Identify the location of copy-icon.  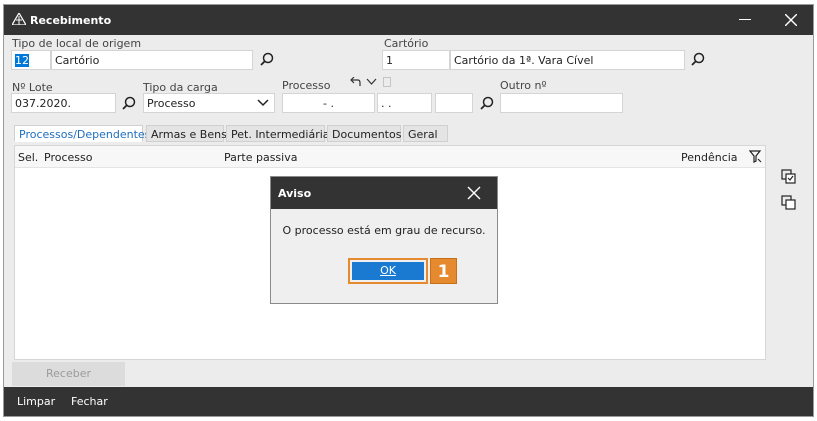
(788, 202).